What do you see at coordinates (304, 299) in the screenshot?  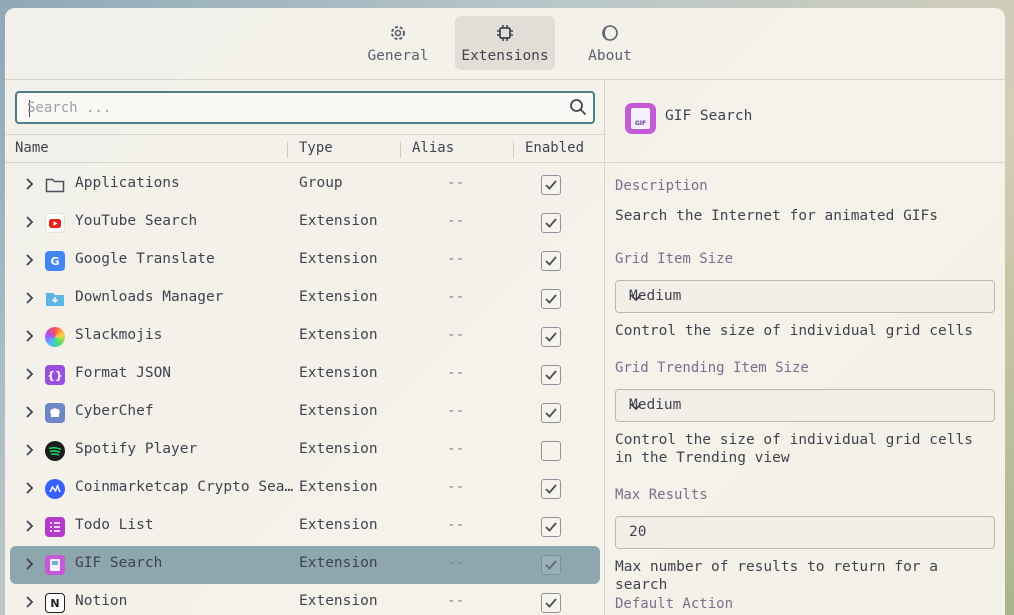 I see `table-row: Downloads Manager Extension --` at bounding box center [304, 299].